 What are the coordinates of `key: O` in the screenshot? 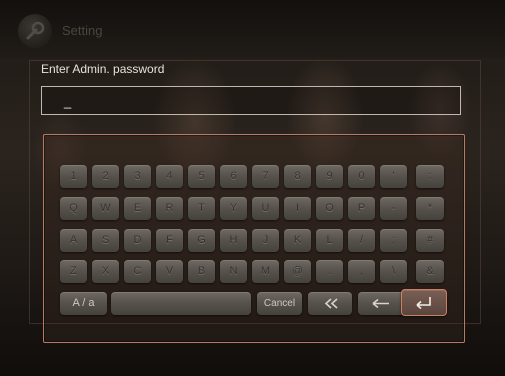 It's located at (329, 208).